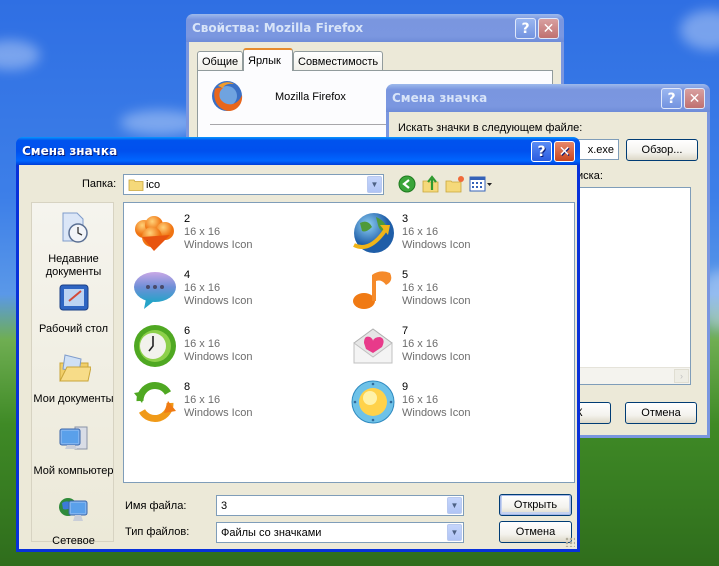  Describe the element at coordinates (155, 402) in the screenshot. I see `refresh-icon` at that location.